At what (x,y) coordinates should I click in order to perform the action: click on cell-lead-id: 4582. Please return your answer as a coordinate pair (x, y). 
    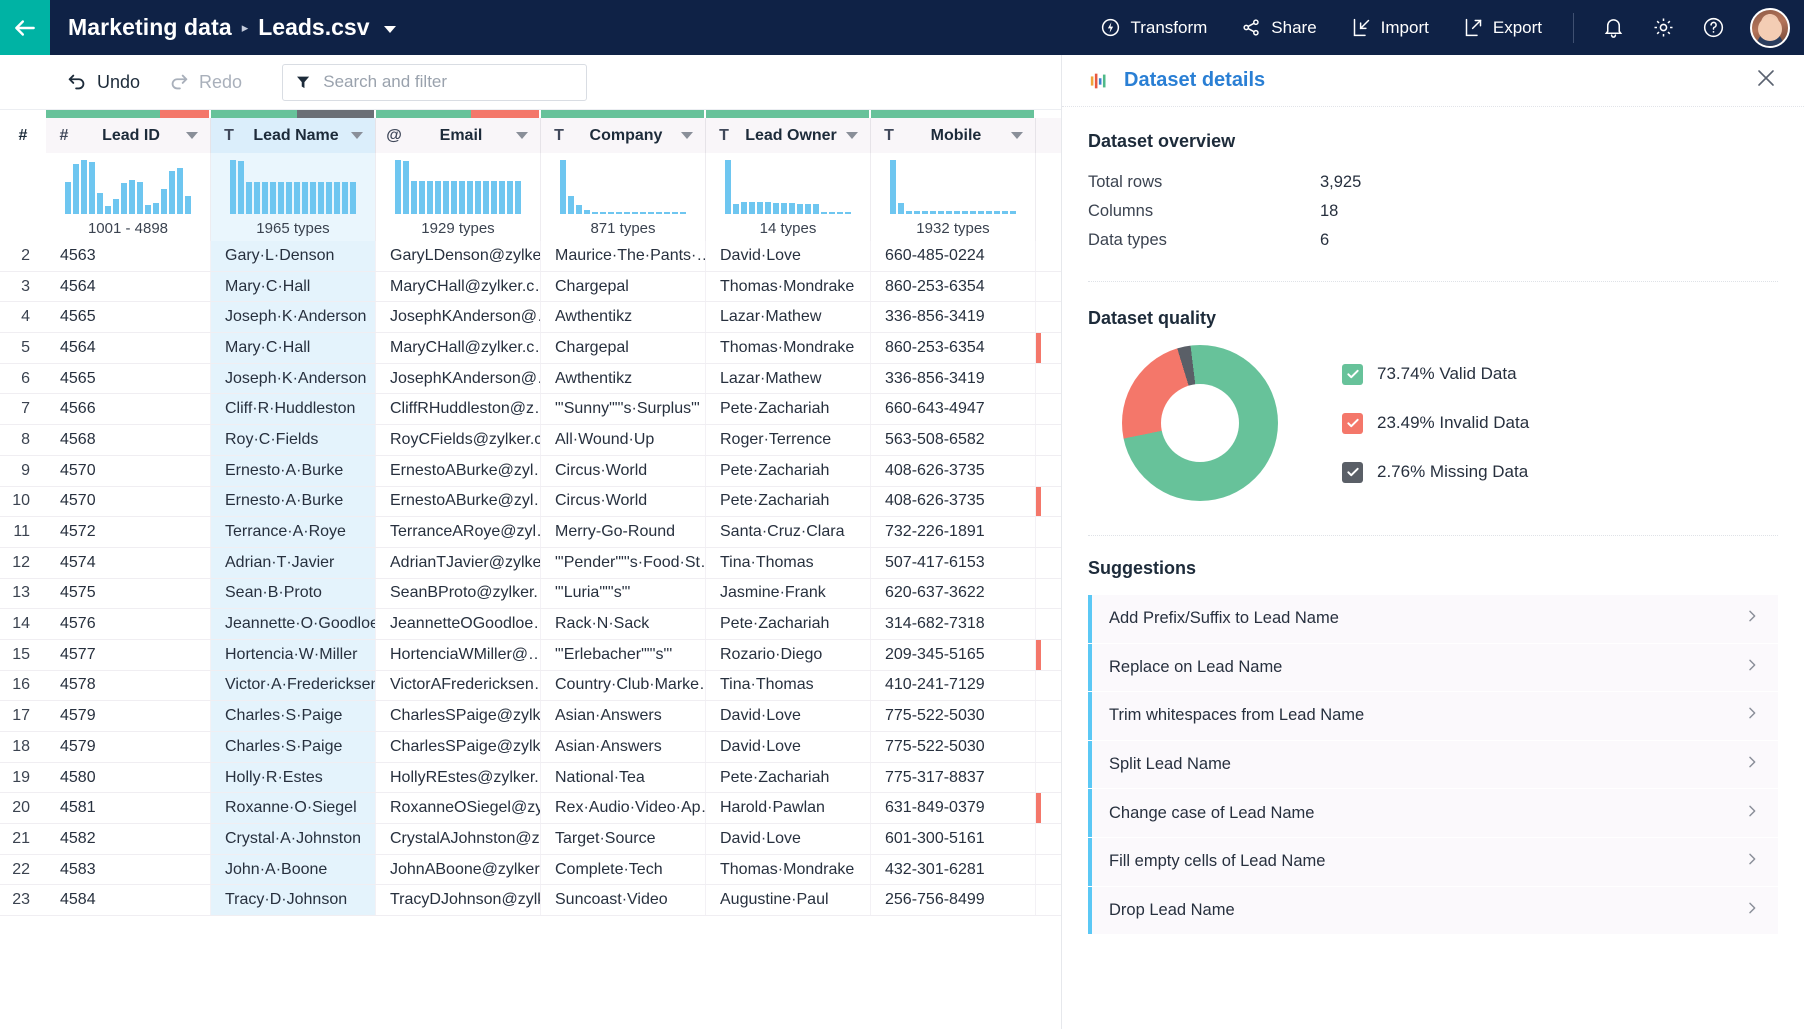
    Looking at the image, I should click on (128, 839).